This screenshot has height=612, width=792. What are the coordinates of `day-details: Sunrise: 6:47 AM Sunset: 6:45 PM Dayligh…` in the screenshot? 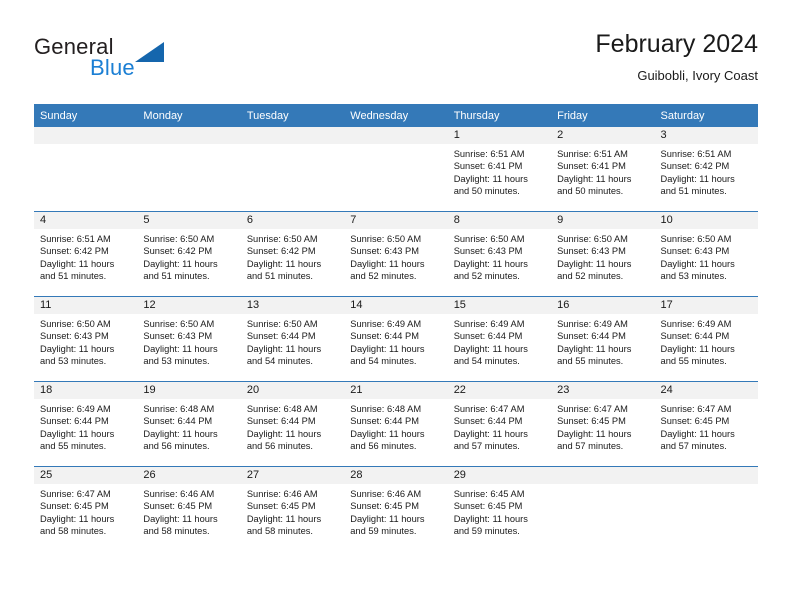 It's located at (85, 510).